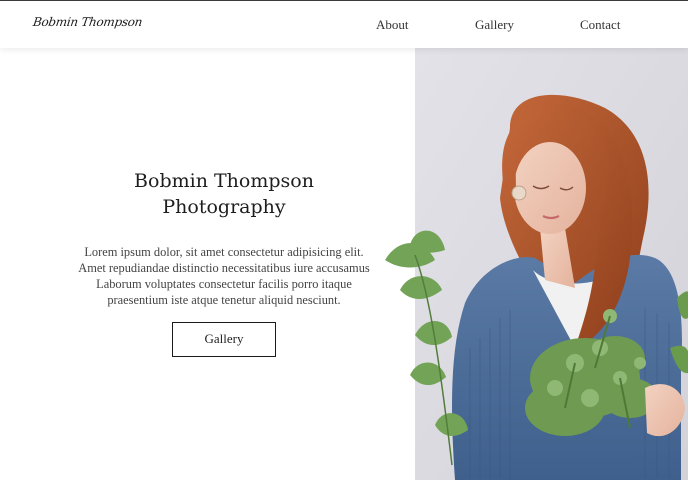 The height and width of the screenshot is (480, 688). Describe the element at coordinates (224, 194) in the screenshot. I see `hero-title: Bobmin Thompson Photography` at that location.